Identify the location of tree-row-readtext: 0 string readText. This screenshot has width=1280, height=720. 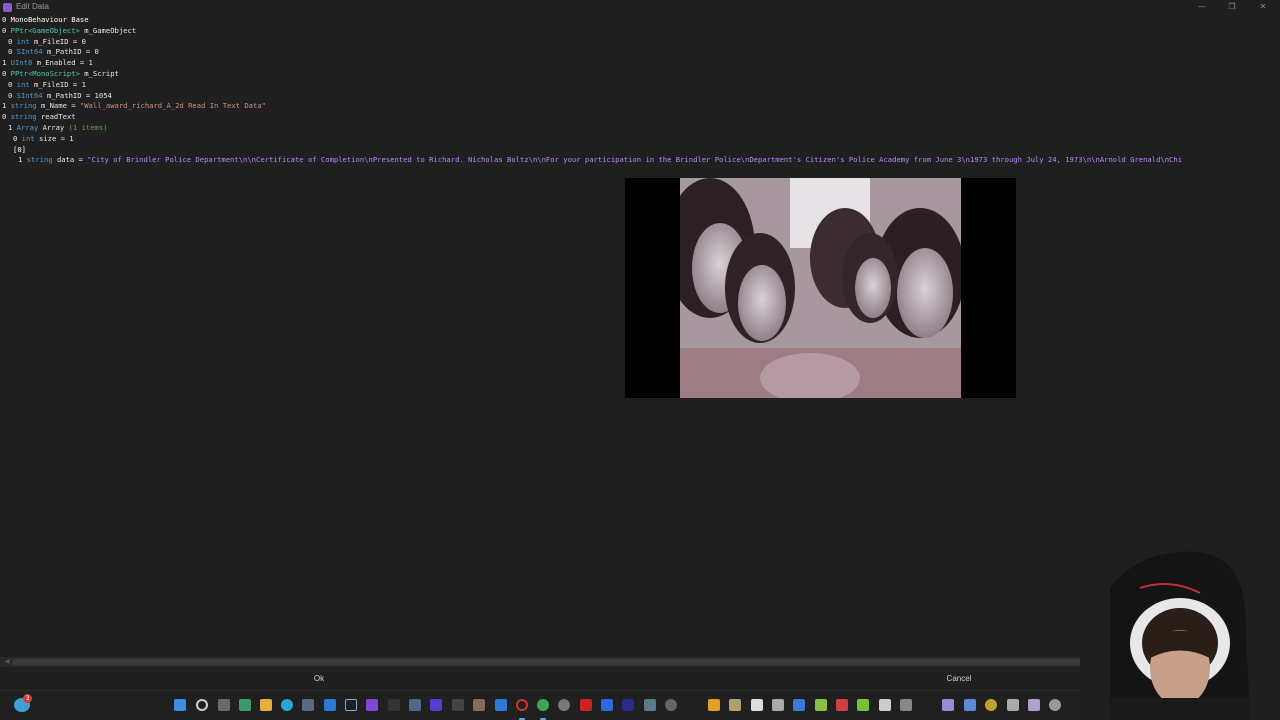
(640, 117).